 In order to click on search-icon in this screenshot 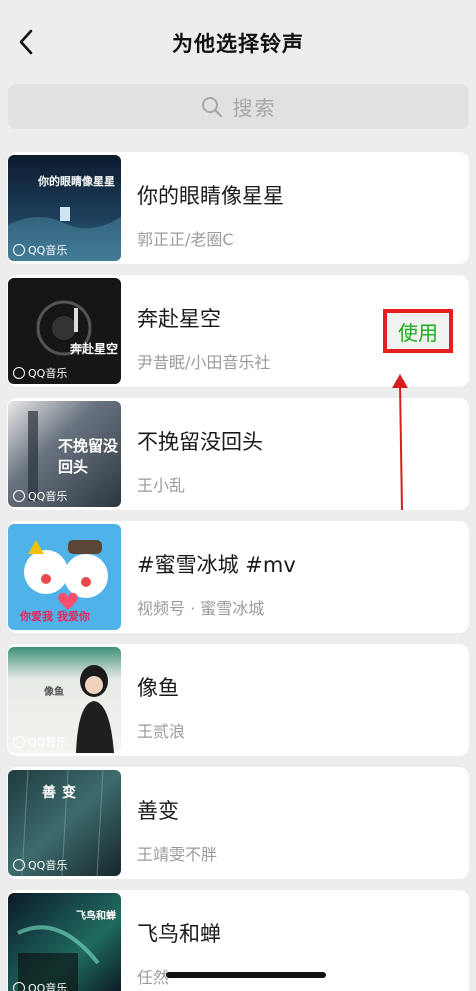, I will do `click(212, 107)`.